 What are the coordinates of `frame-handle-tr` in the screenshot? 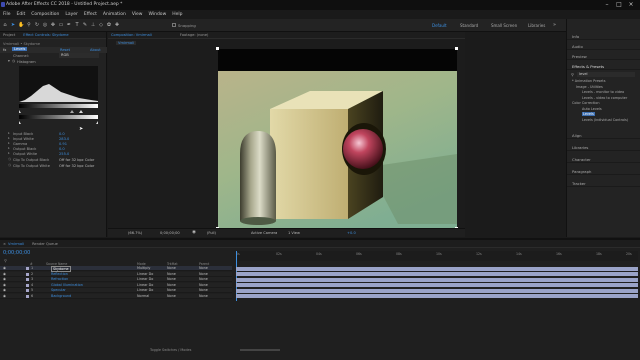 It's located at (456, 48).